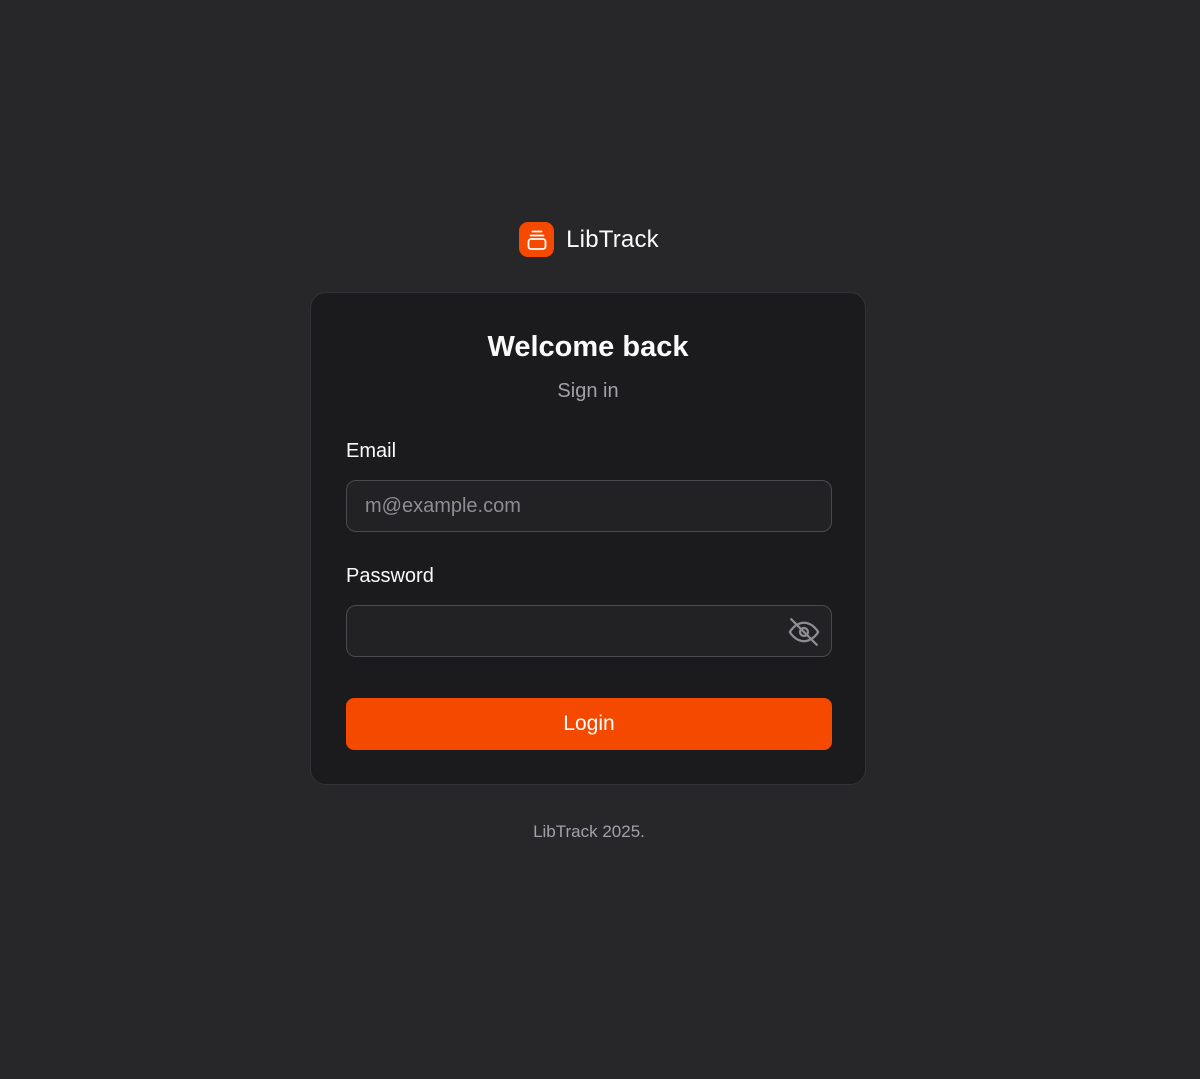 The width and height of the screenshot is (1200, 1079). Describe the element at coordinates (588, 347) in the screenshot. I see `card-title: Welcome back` at that location.